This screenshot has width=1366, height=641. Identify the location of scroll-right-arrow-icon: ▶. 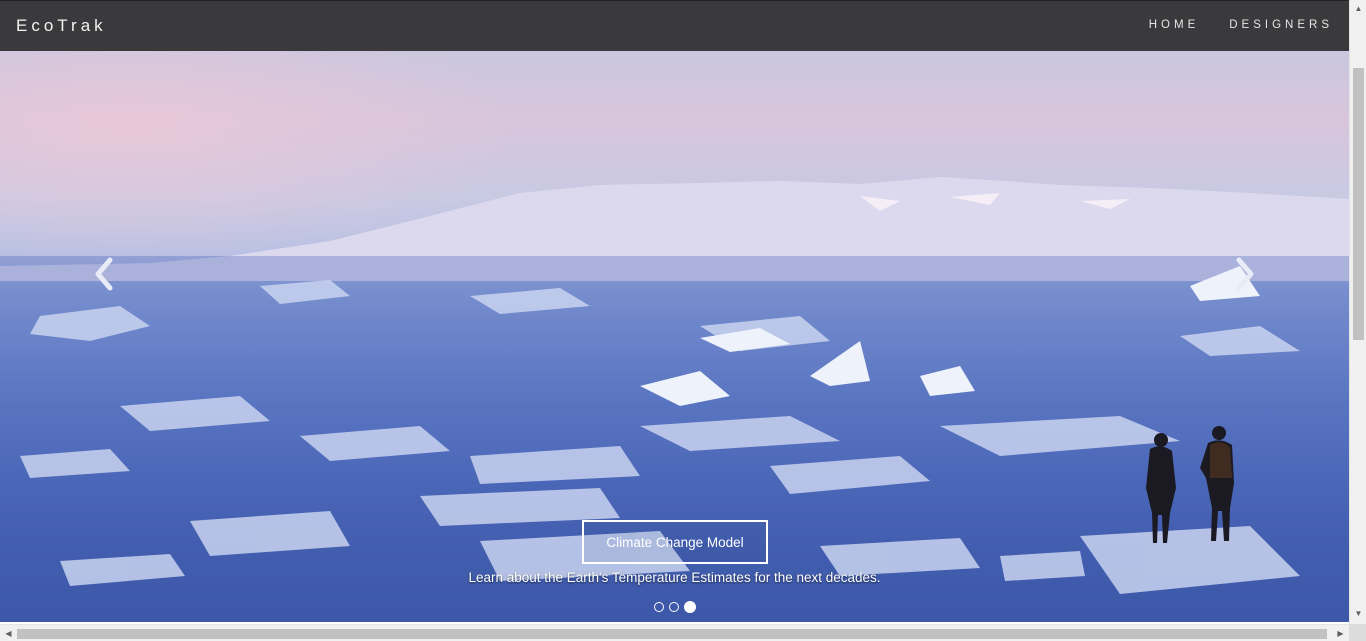
(1340, 633).